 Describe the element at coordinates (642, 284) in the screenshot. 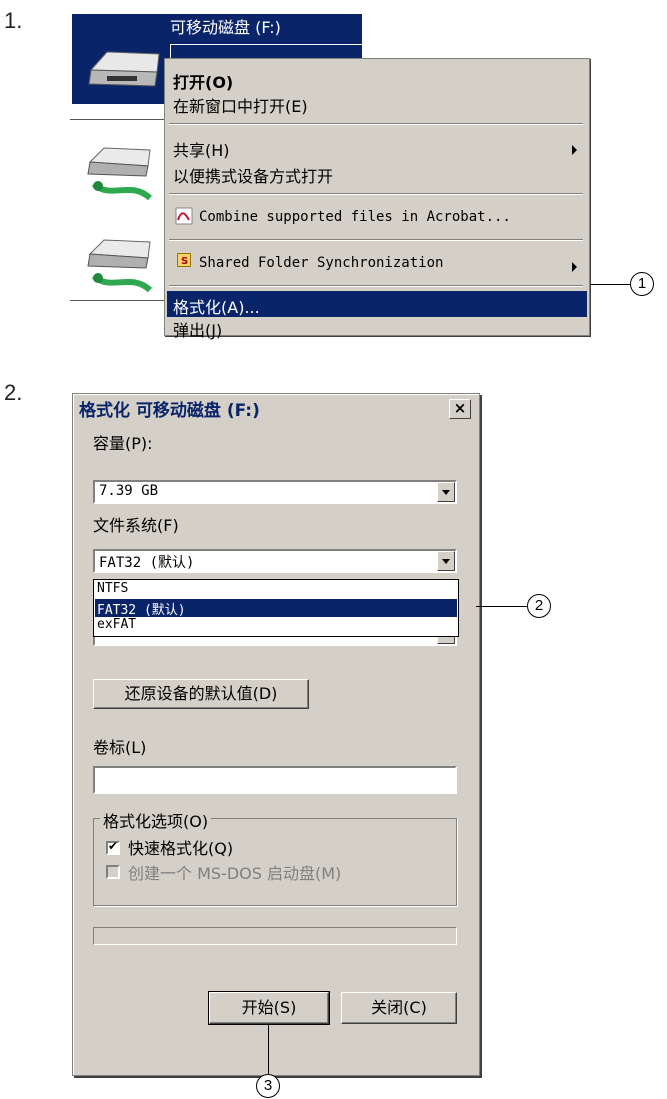

I see `callout-1: 1` at that location.